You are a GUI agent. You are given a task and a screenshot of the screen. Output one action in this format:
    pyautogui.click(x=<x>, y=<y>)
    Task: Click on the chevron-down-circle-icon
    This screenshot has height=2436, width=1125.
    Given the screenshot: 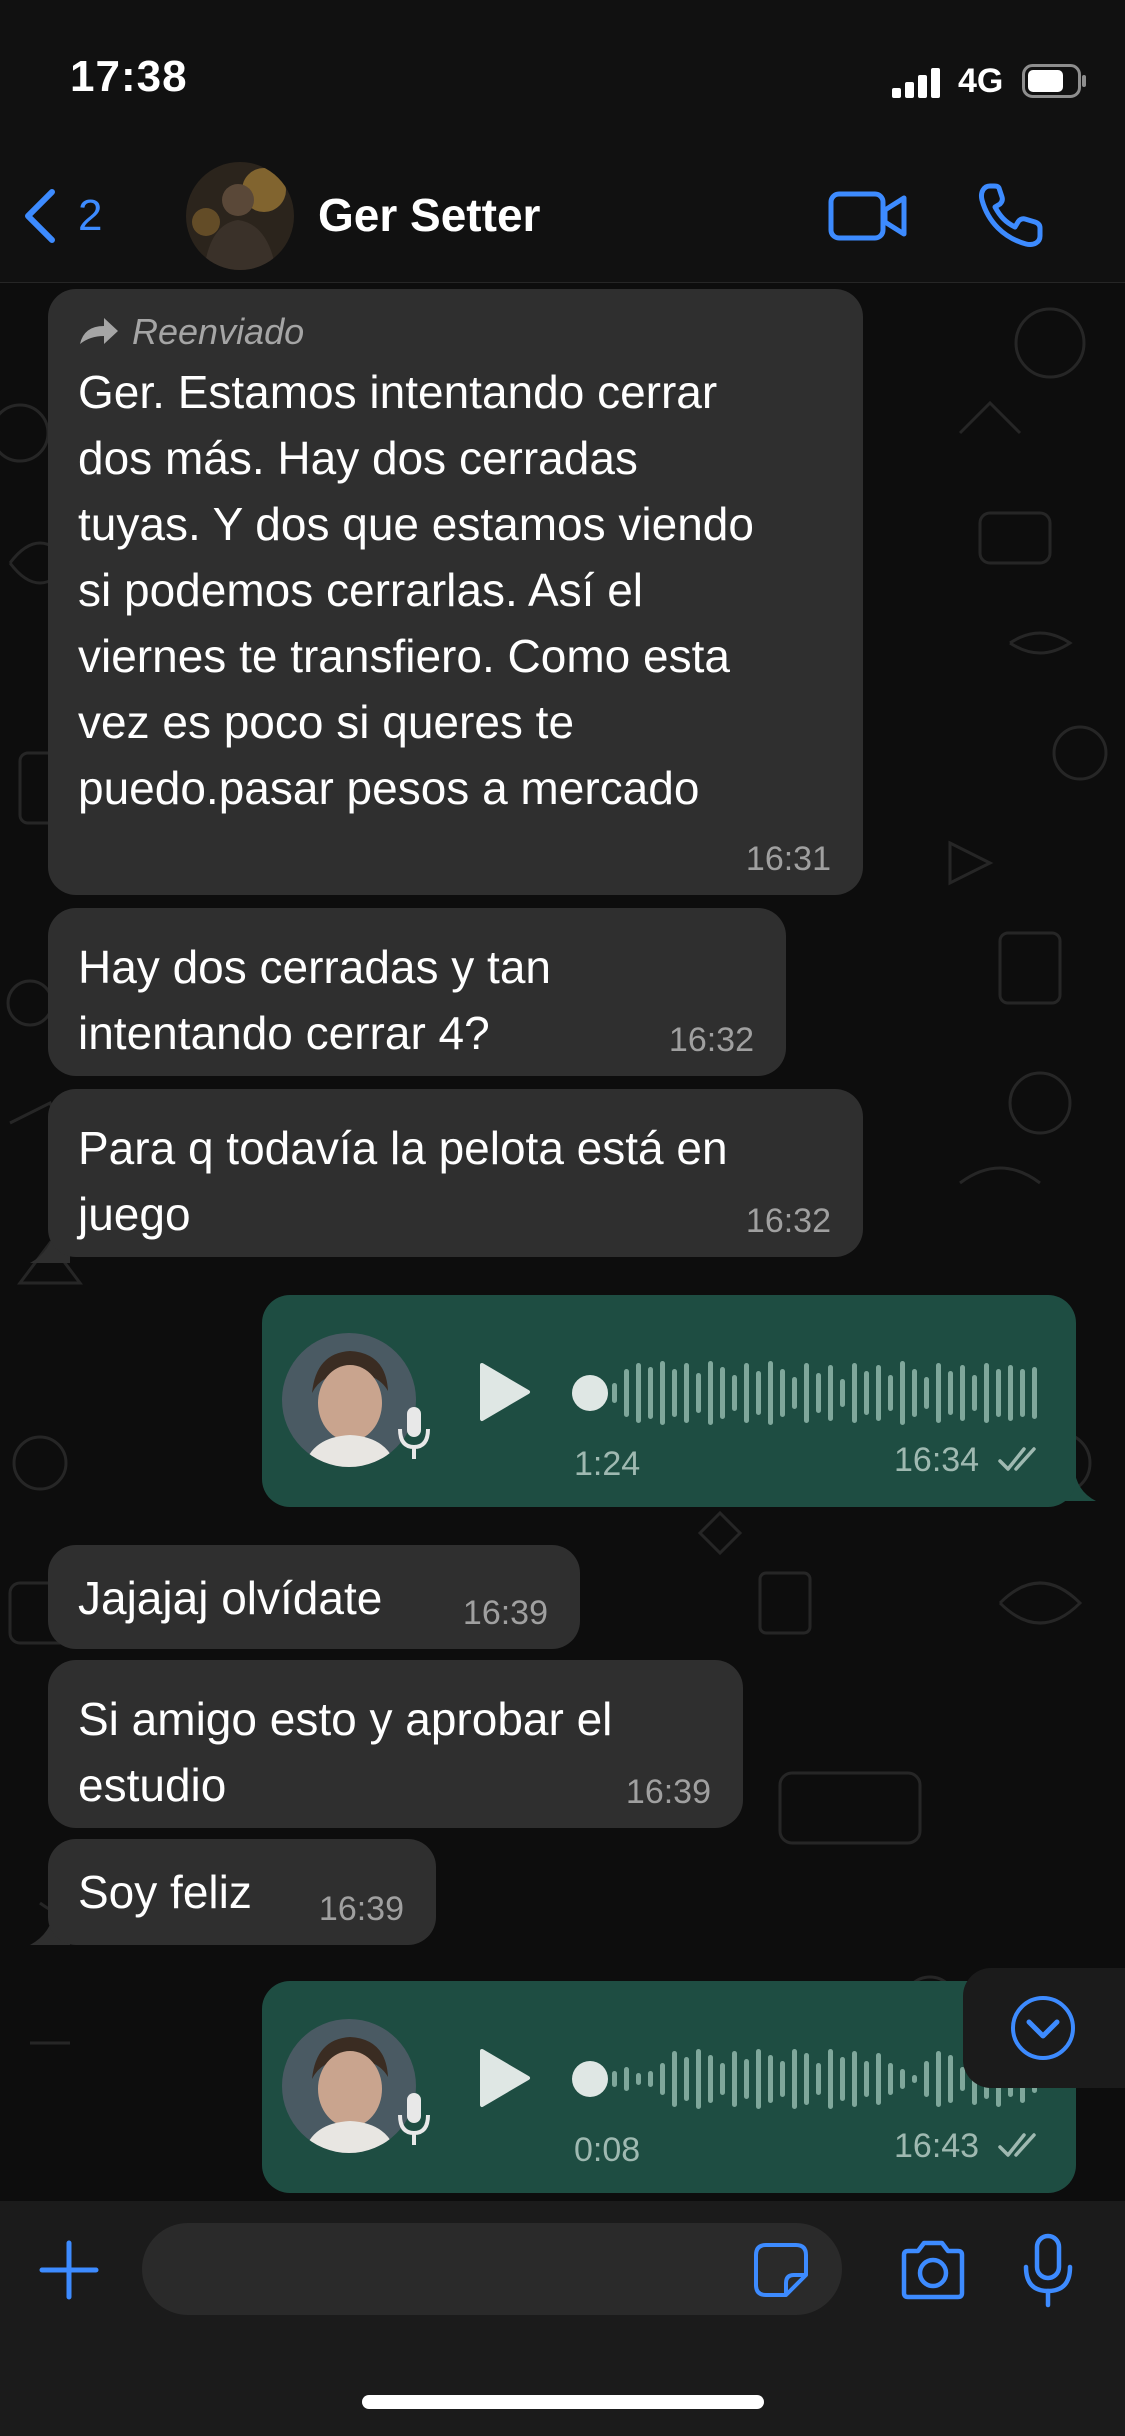 What is the action you would take?
    pyautogui.click(x=1043, y=2028)
    